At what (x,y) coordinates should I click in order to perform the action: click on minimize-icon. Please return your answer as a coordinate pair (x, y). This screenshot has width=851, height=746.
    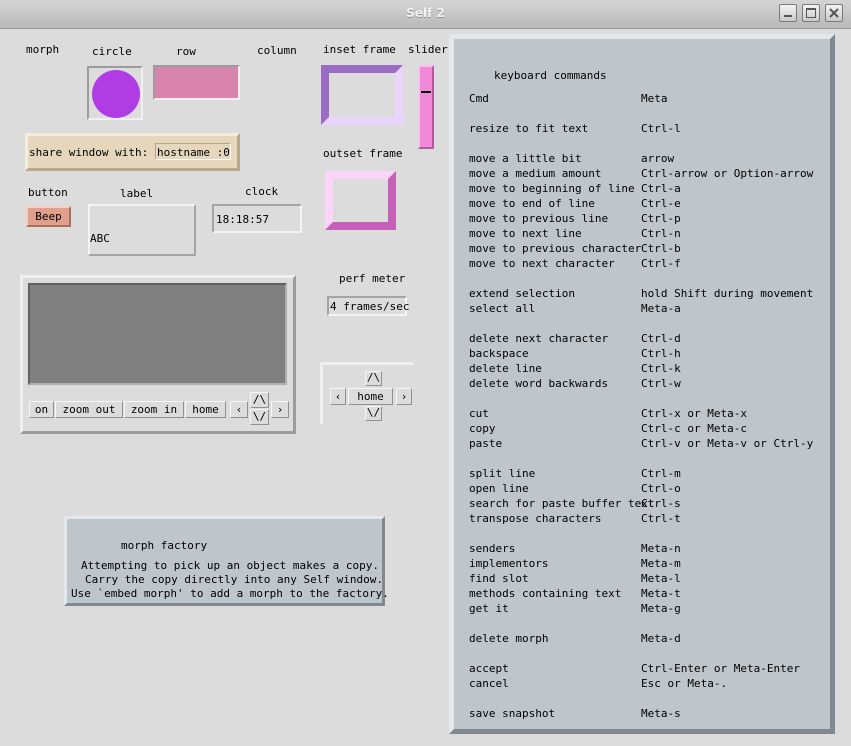
    Looking at the image, I should click on (788, 16).